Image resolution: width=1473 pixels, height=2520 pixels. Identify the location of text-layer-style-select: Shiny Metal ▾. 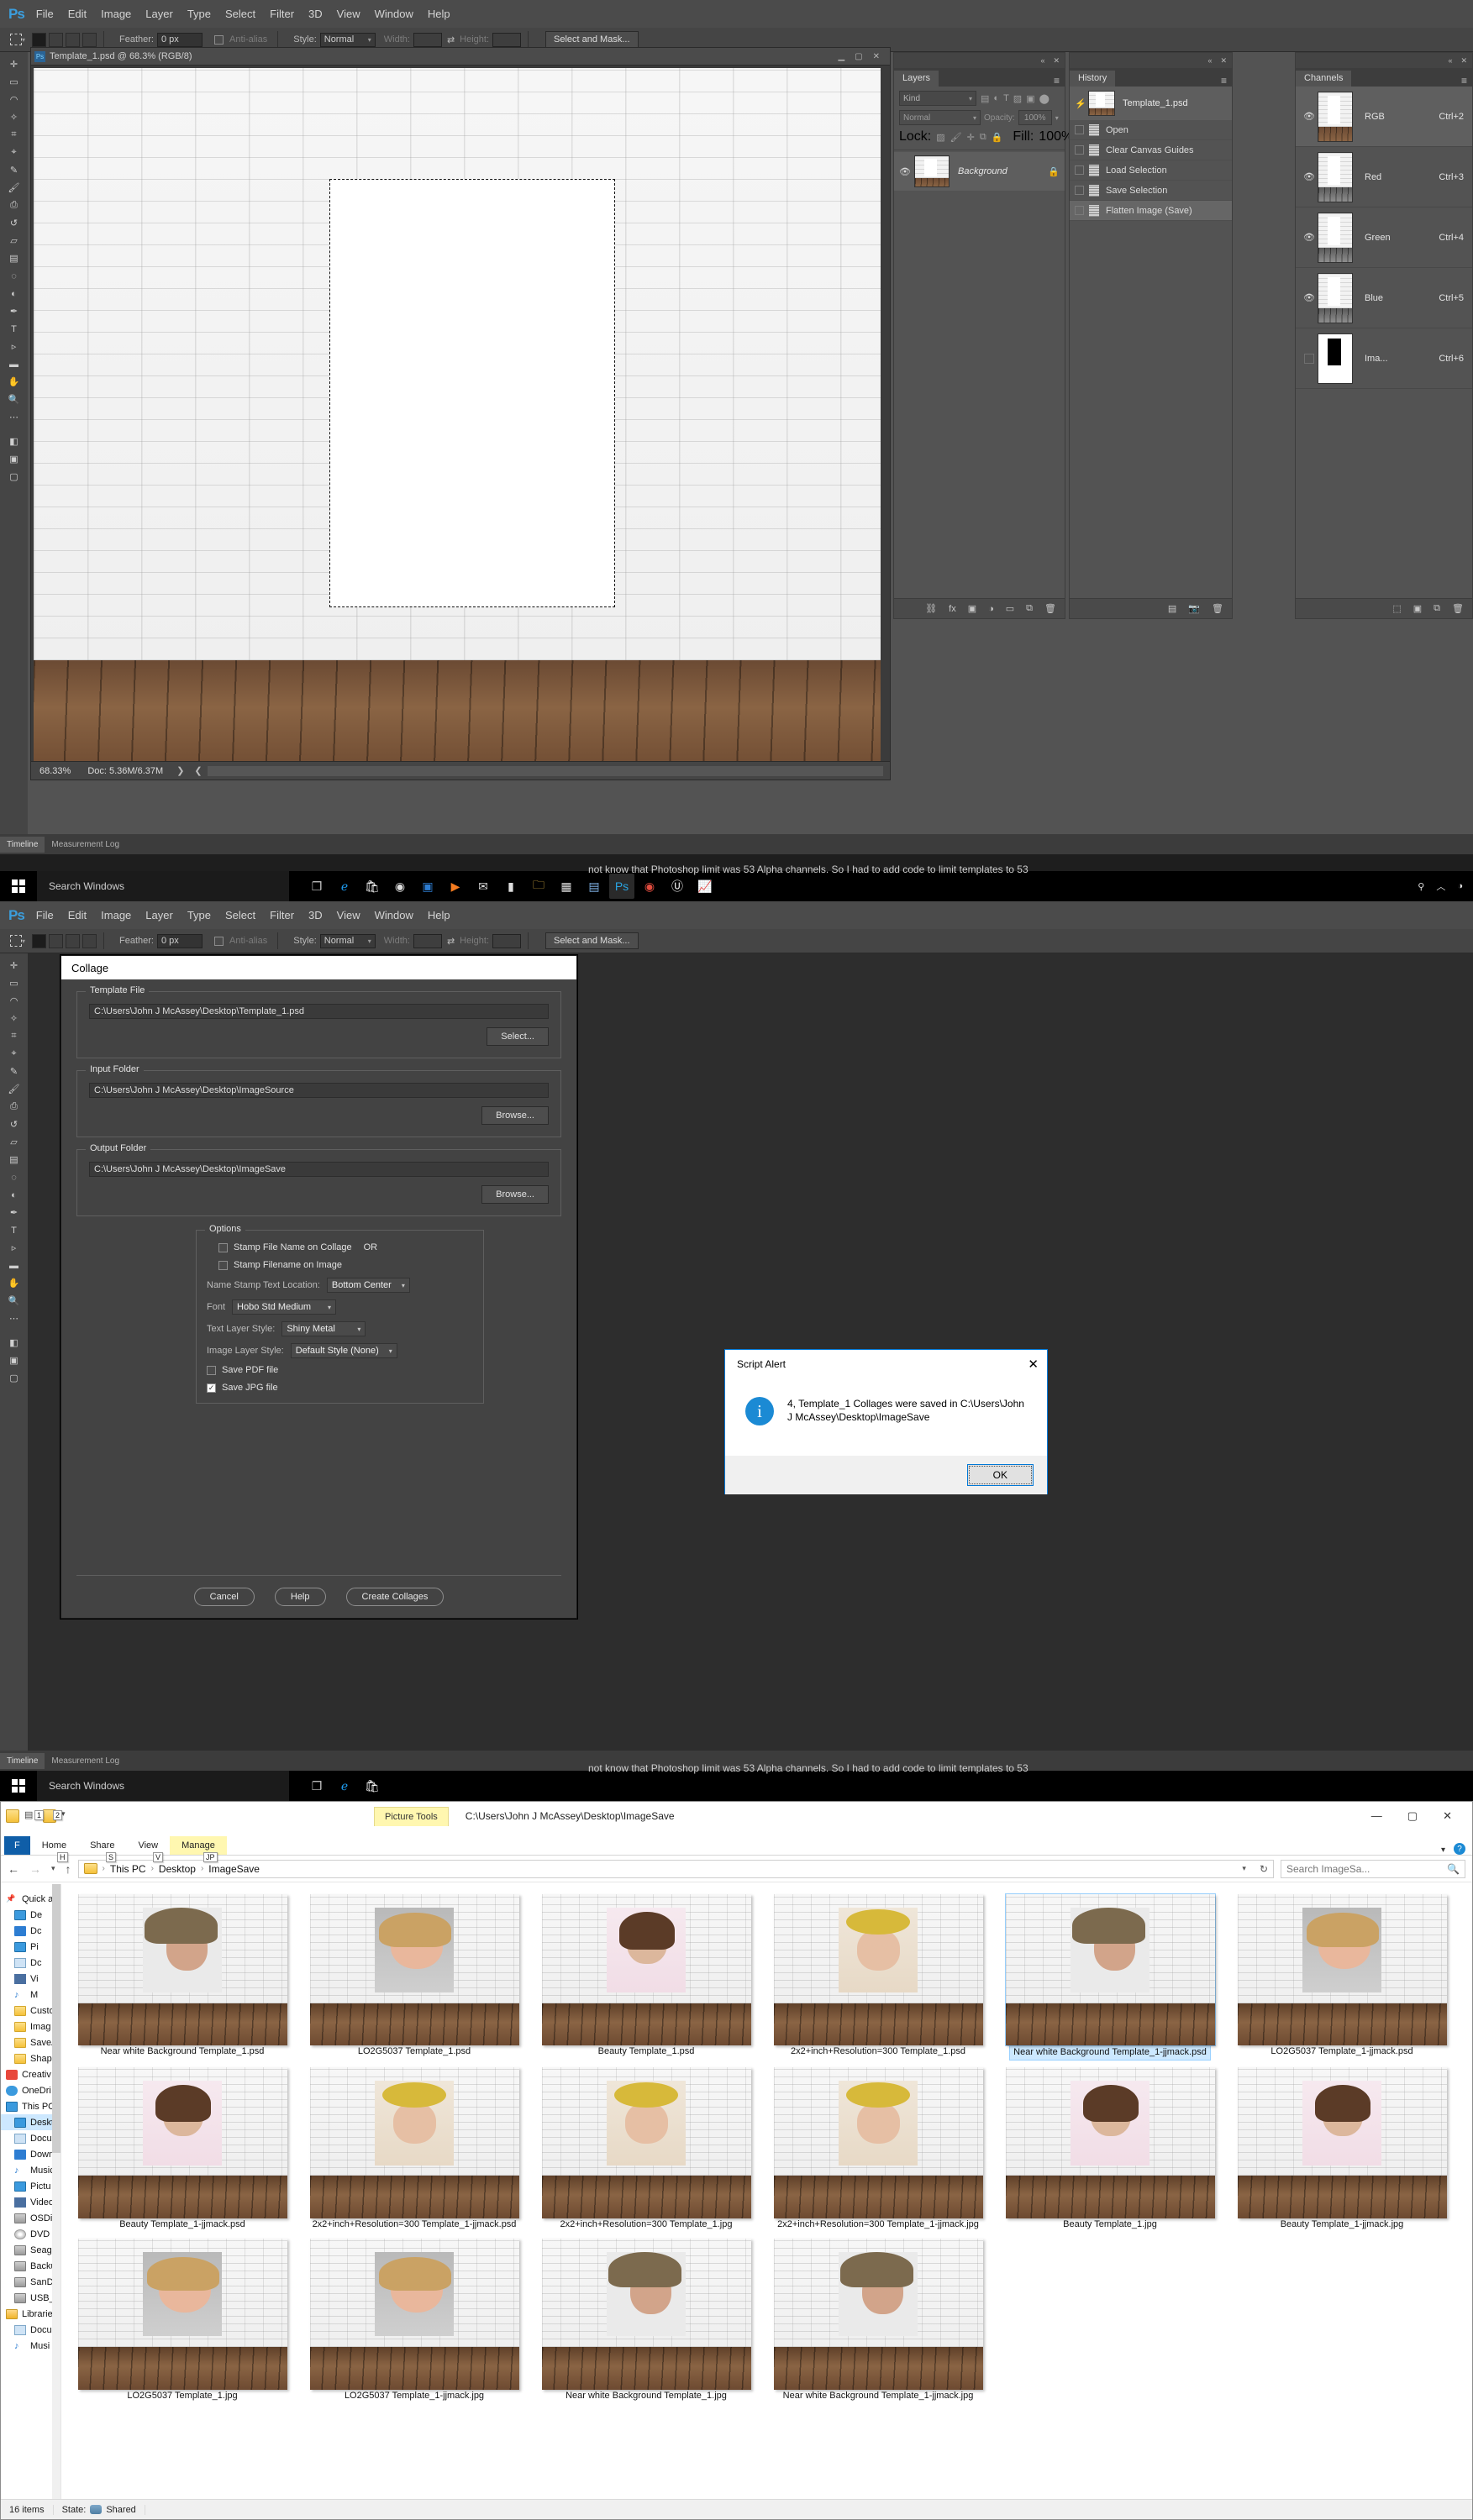
(323, 1328).